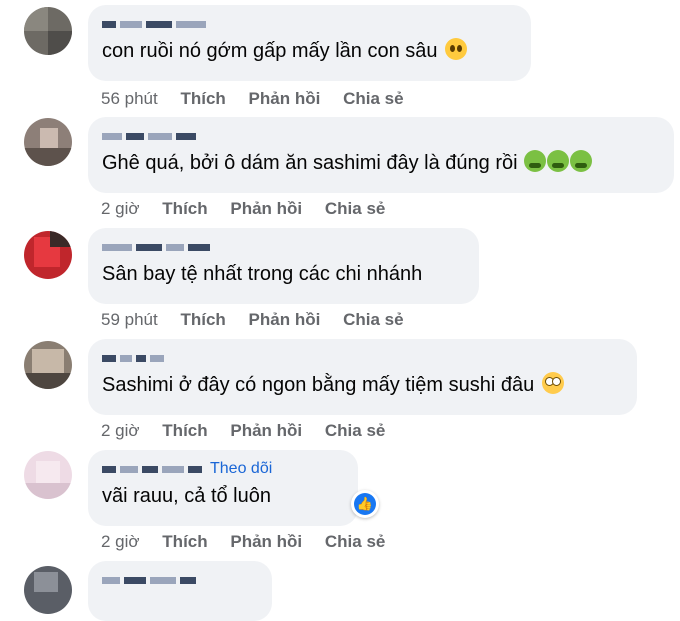 The height and width of the screenshot is (621, 680). Describe the element at coordinates (552, 383) in the screenshot. I see `eye-roll-icon` at that location.